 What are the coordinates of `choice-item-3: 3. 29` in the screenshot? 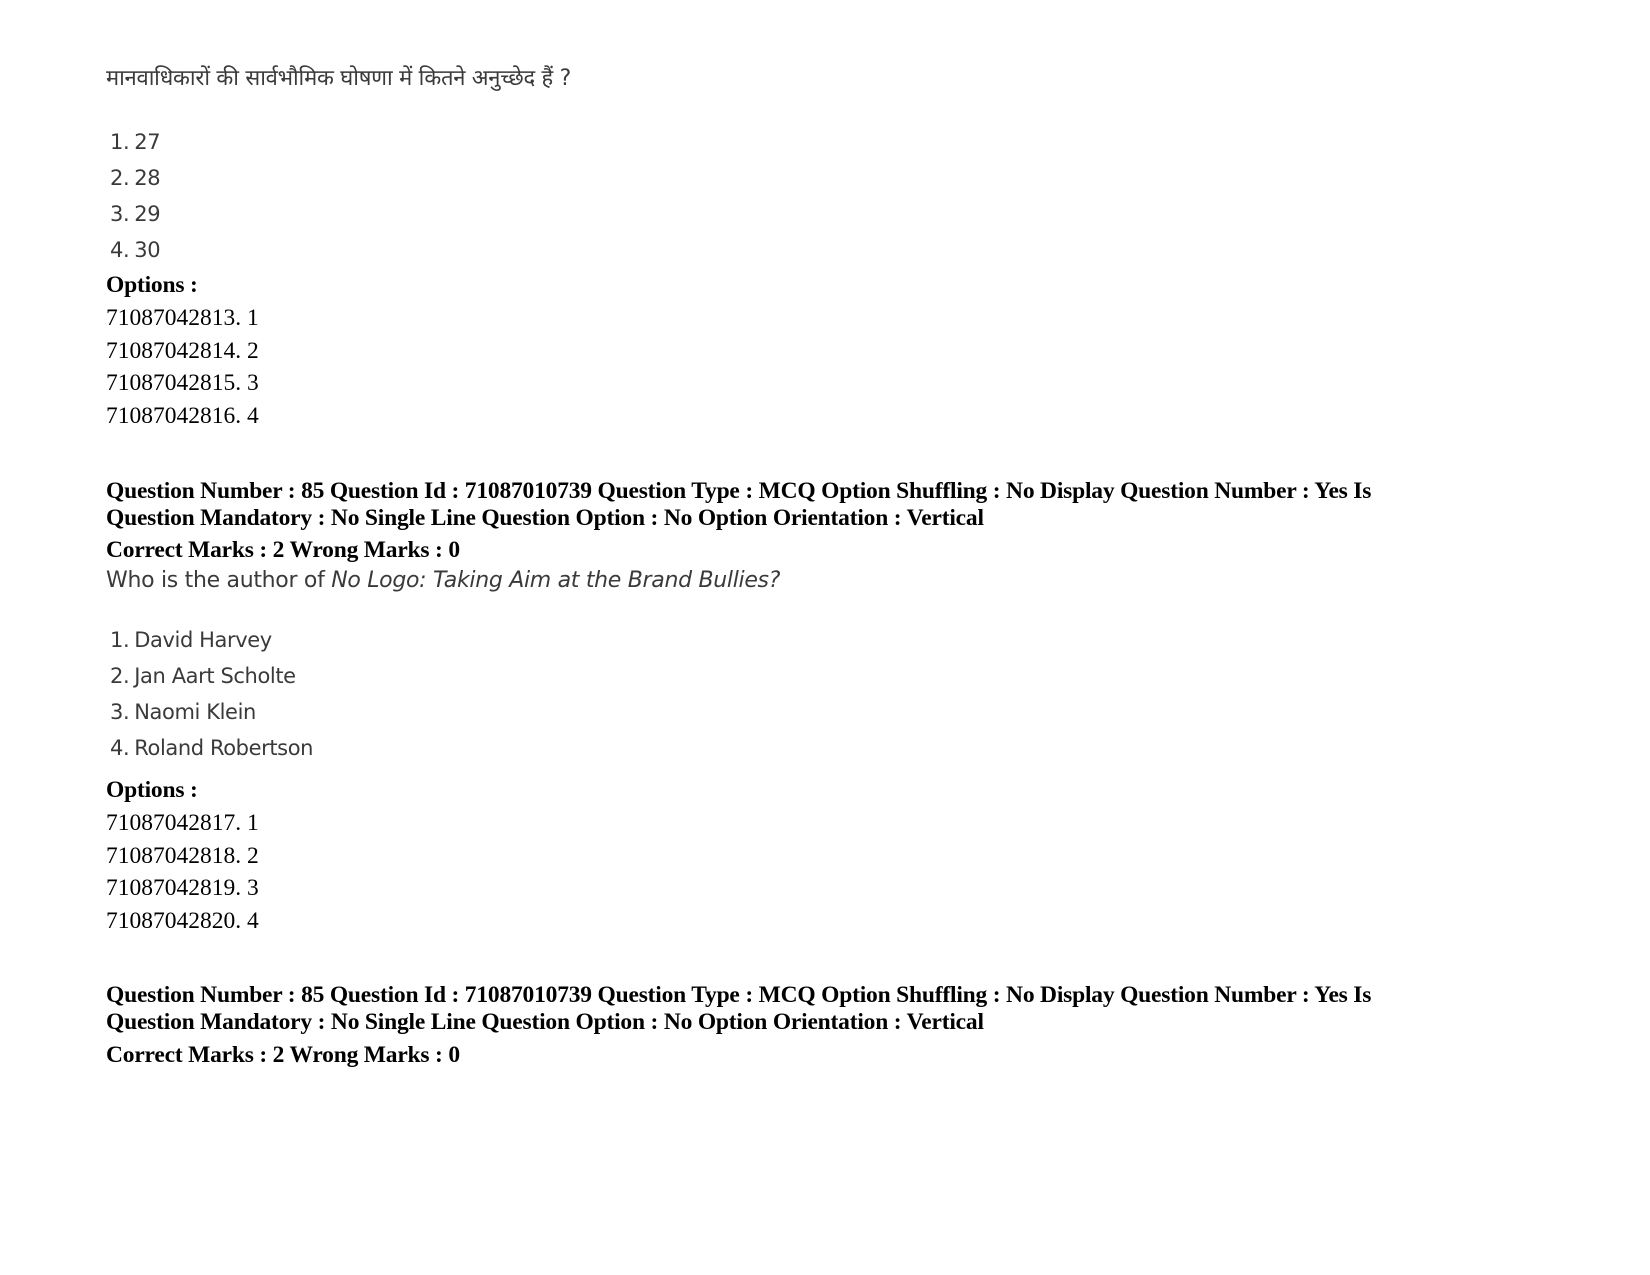 It's located at (135, 214).